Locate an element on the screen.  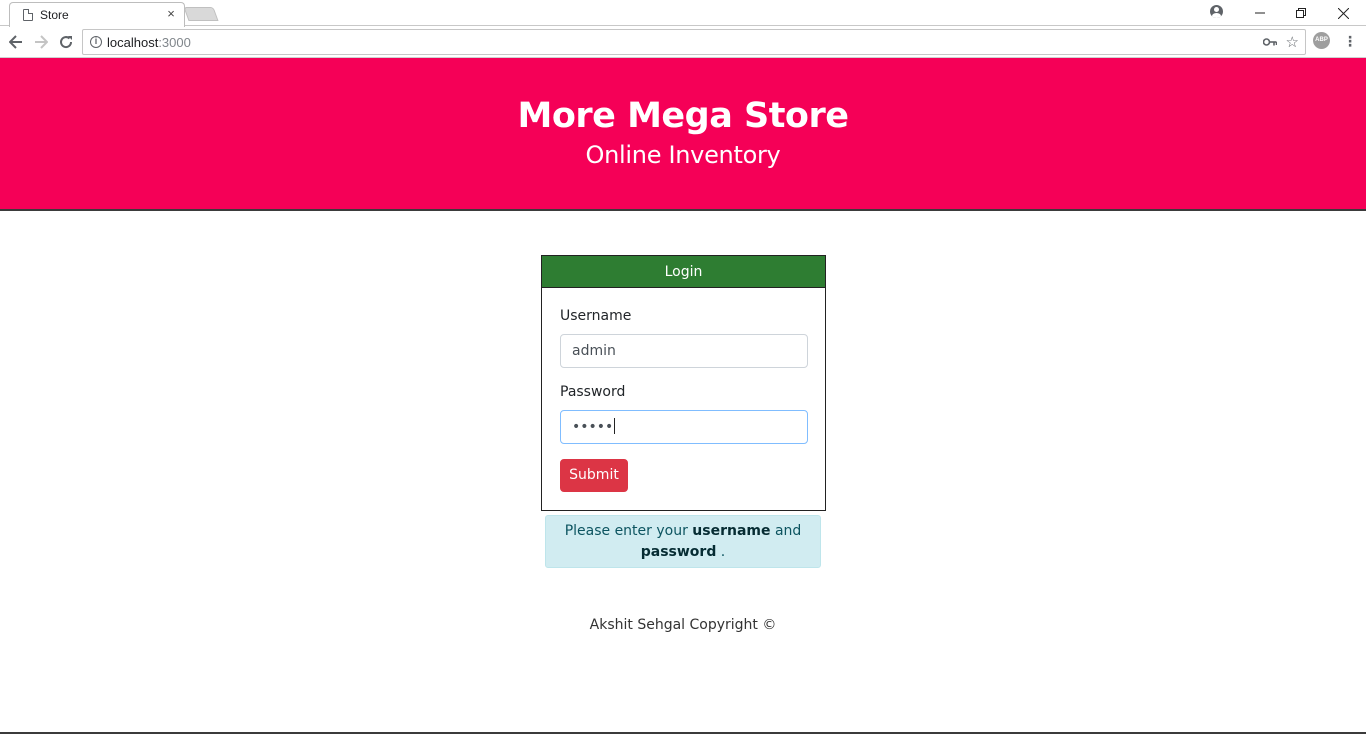
back-button is located at coordinates (16, 42).